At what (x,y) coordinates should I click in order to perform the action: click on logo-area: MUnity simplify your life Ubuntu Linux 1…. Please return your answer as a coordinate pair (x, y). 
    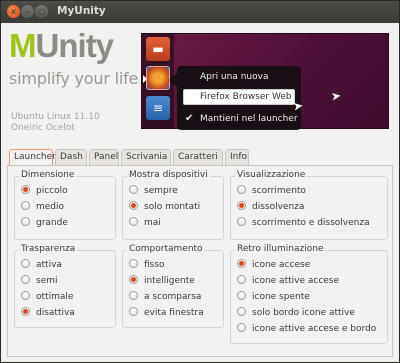
    Looking at the image, I should click on (71, 78).